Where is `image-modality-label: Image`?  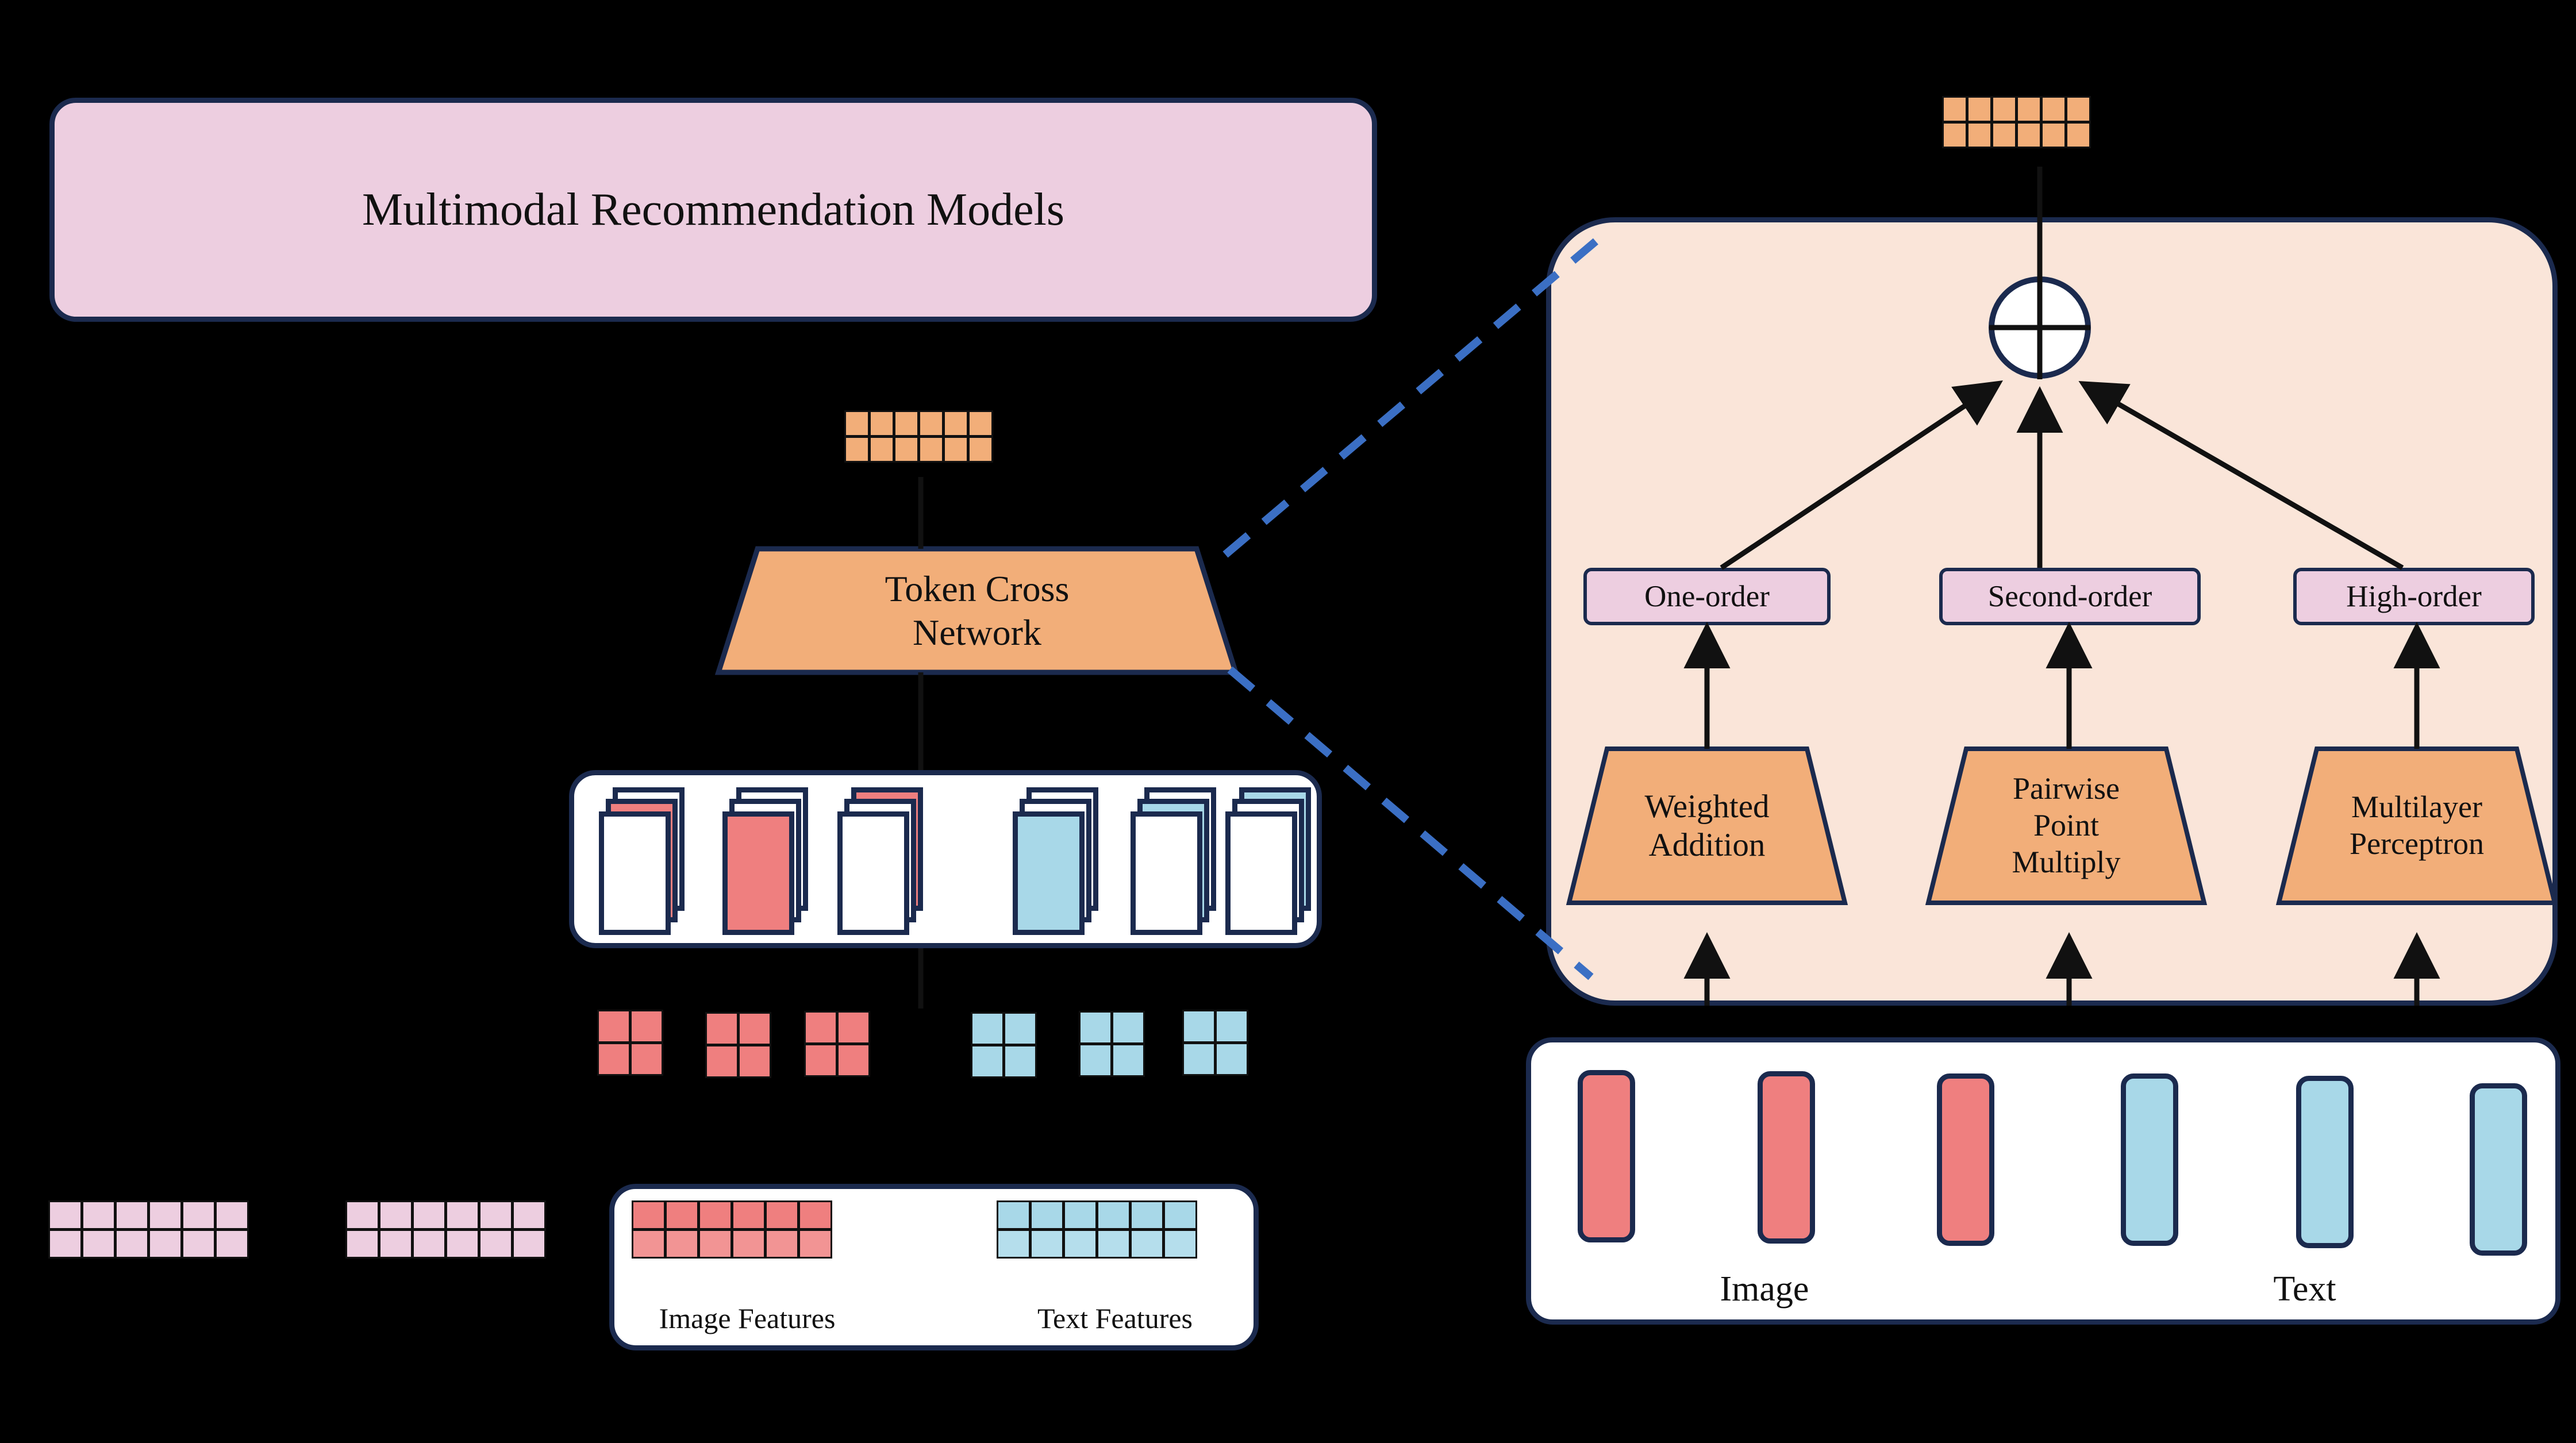 image-modality-label: Image is located at coordinates (1764, 1289).